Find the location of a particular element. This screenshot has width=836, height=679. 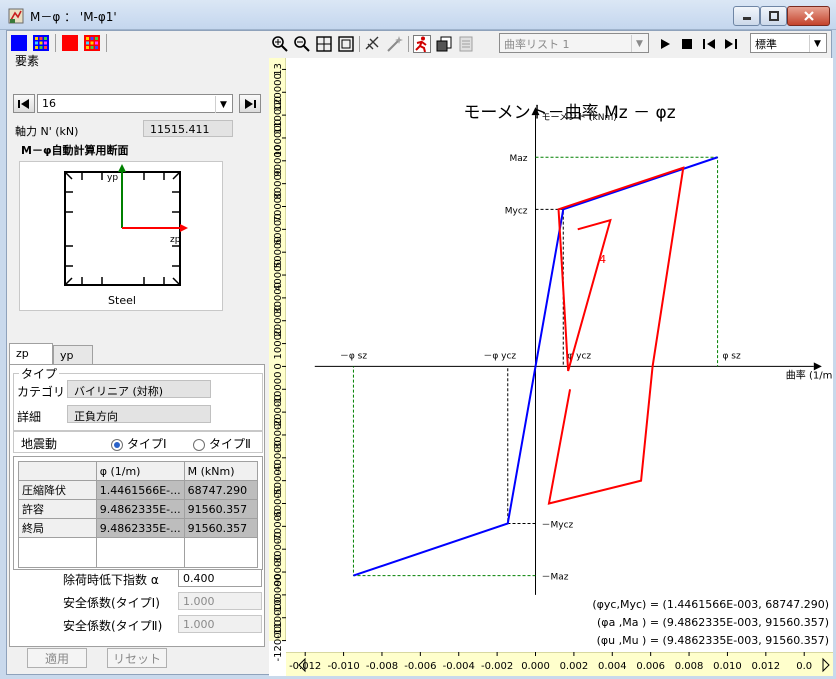

table-row: 圧縮降伏 1.4461566E-... 68747.290 is located at coordinates (138, 490).